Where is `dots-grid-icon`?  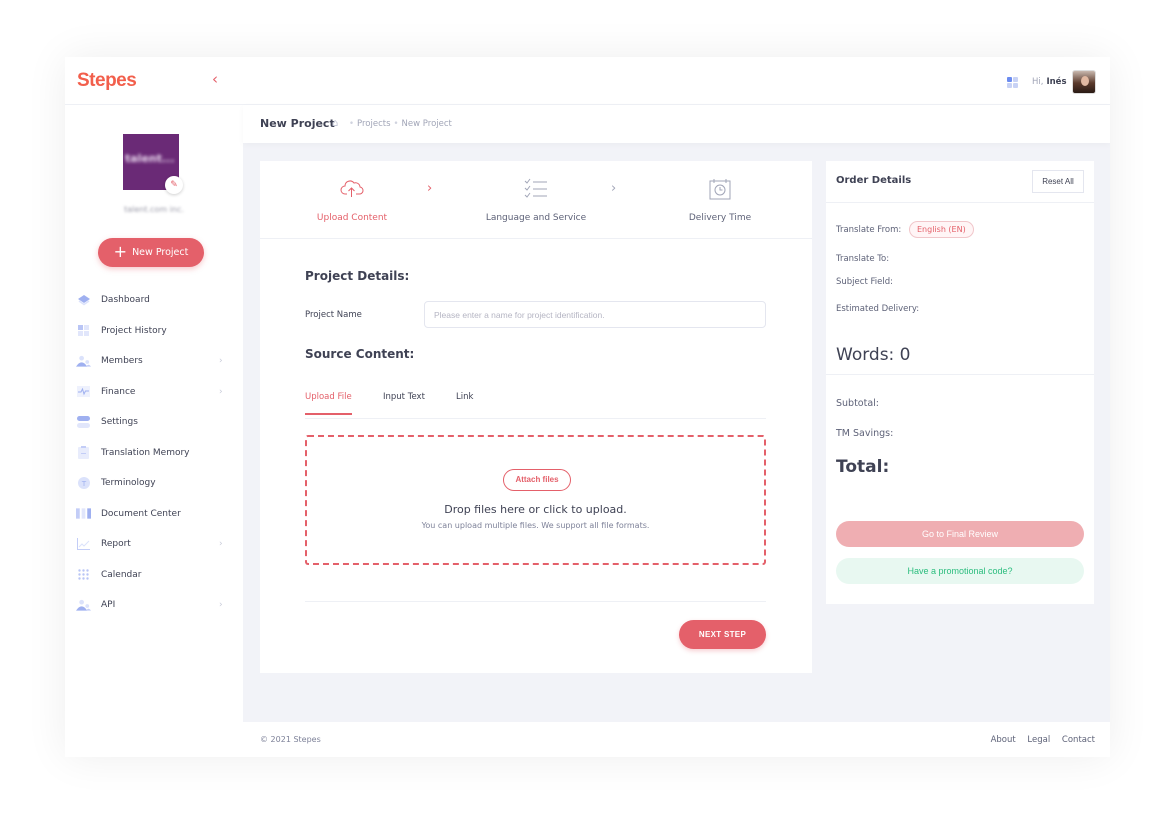 dots-grid-icon is located at coordinates (83, 575).